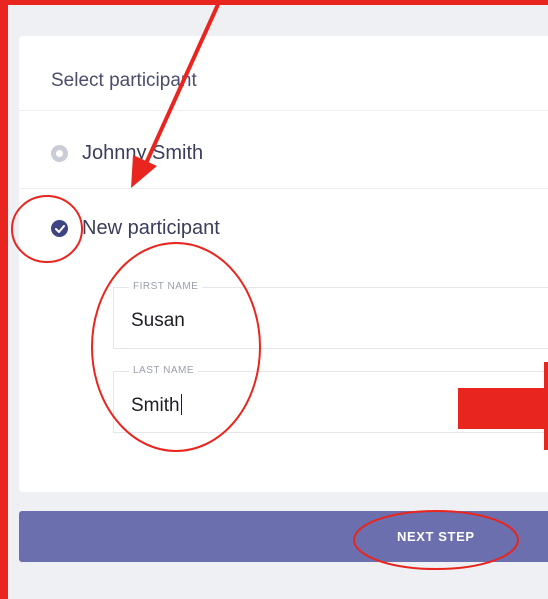 This screenshot has height=599, width=548. Describe the element at coordinates (330, 399) in the screenshot. I see `last-name-field: LAST NAME Smith` at that location.